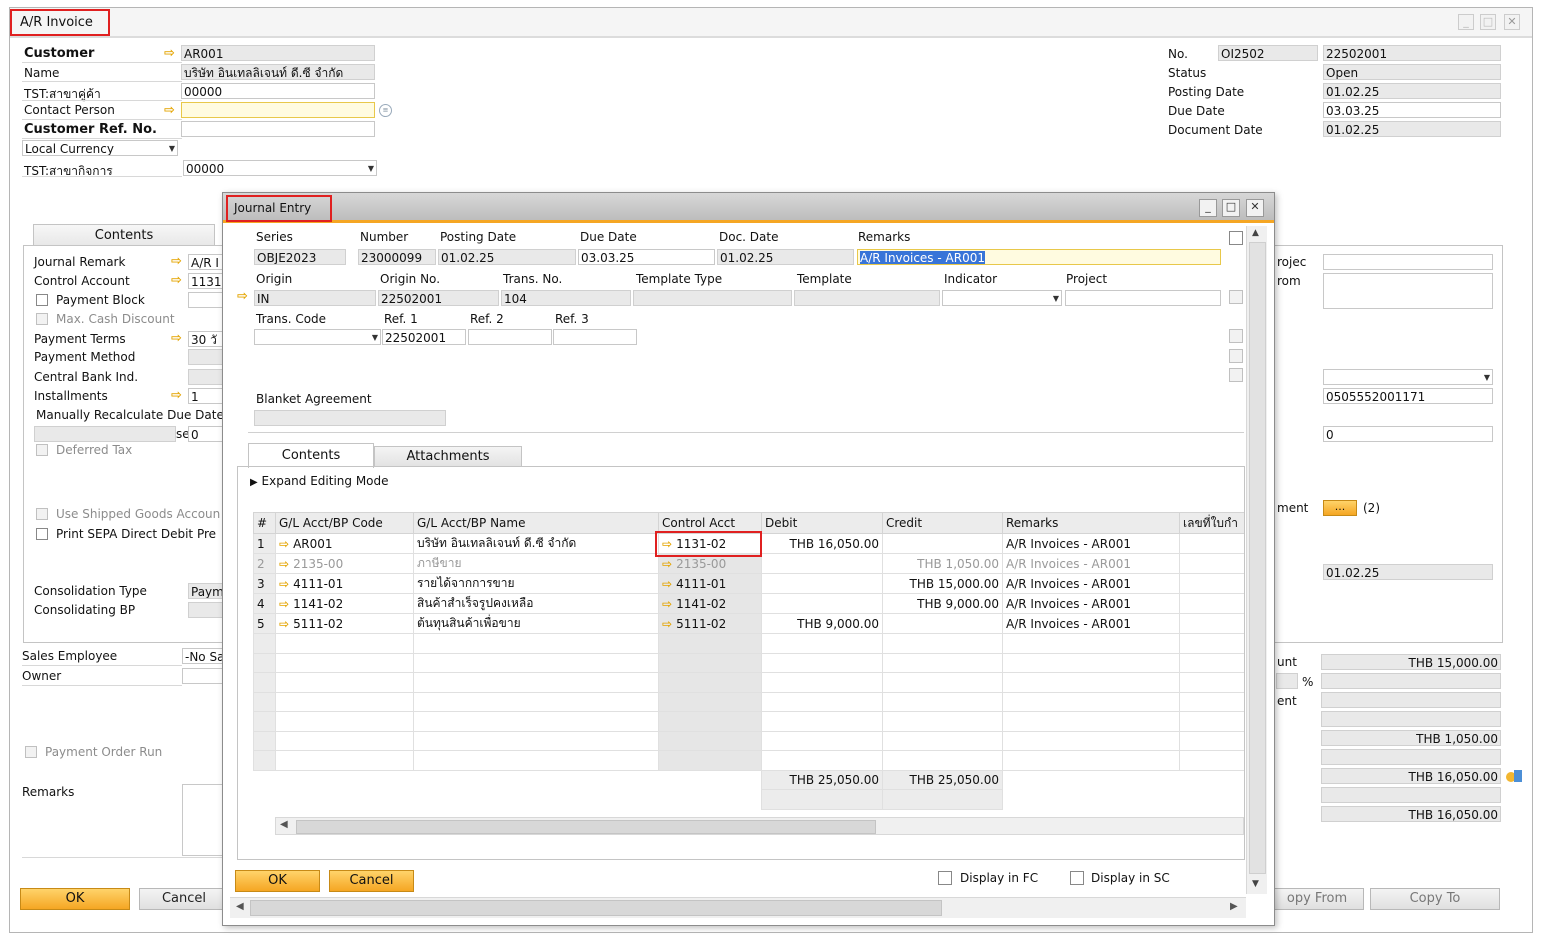  What do you see at coordinates (566, 298) in the screenshot?
I see `je-trans-no-field: 104` at bounding box center [566, 298].